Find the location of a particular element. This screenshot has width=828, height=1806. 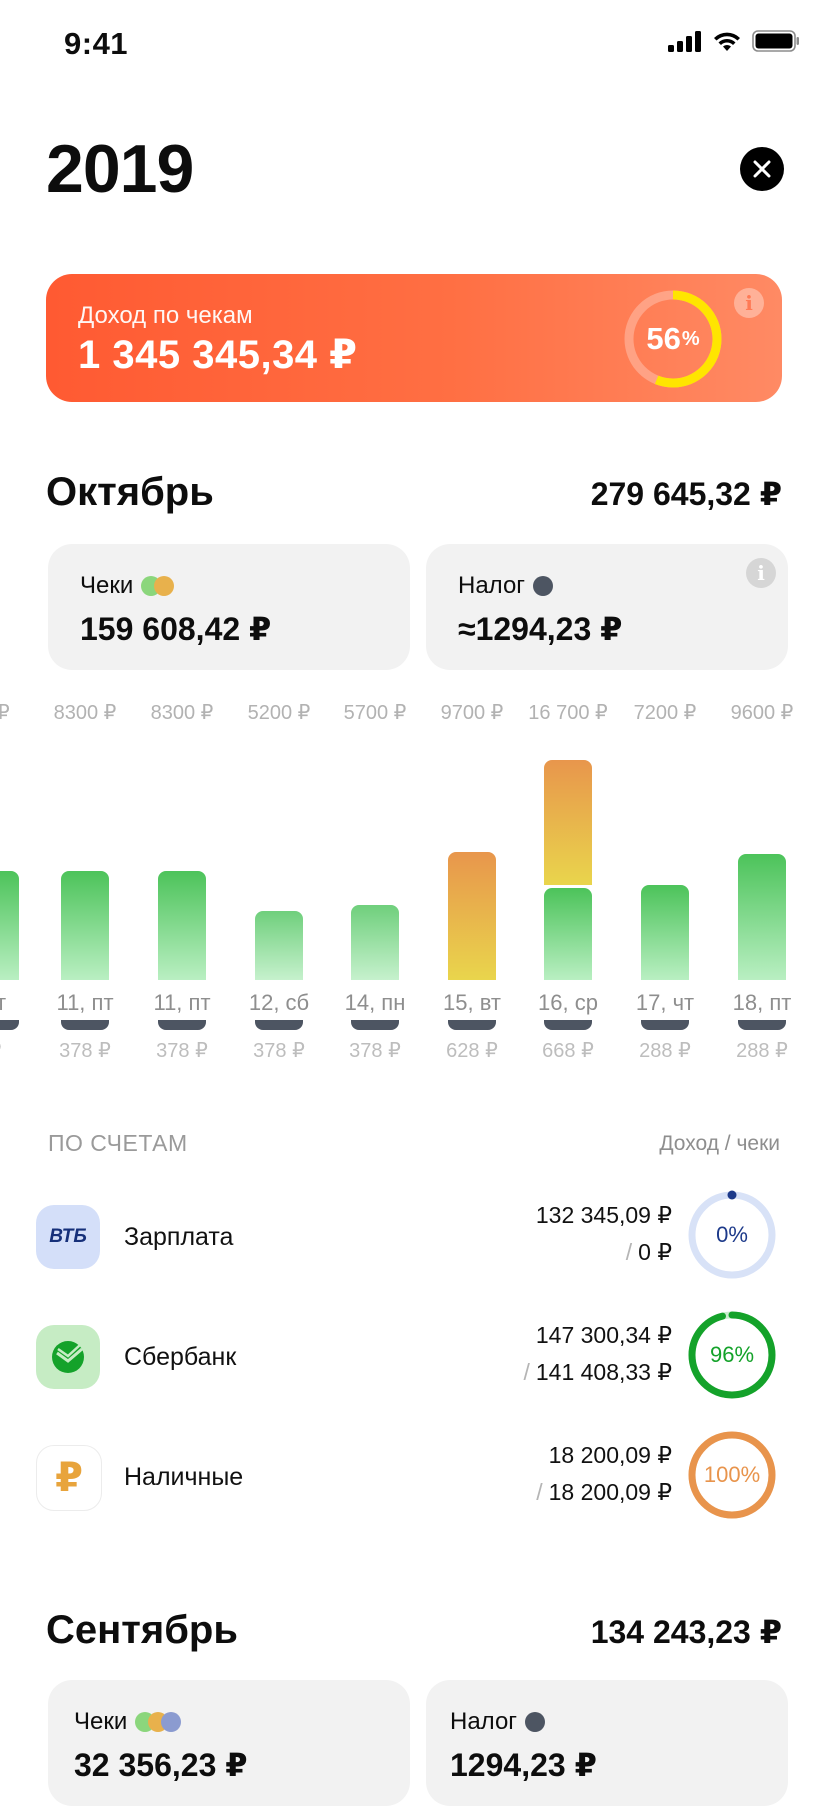

ruble-icon: ₽ is located at coordinates (69, 1478).